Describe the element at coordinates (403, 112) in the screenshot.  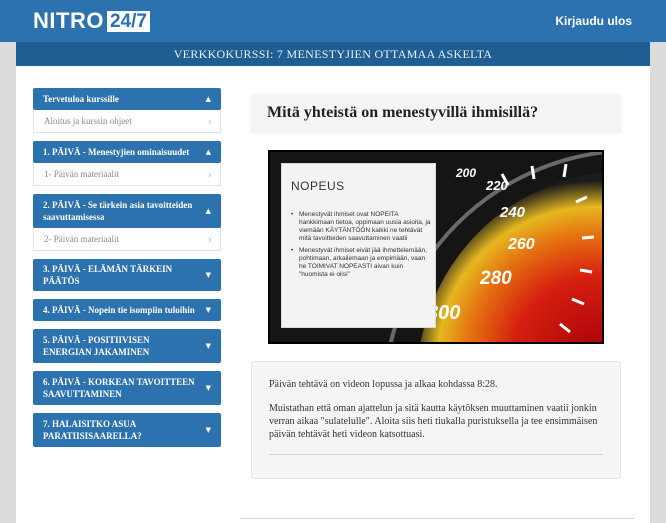
I see `lesson-title: Mitä yhteistä on menestyvillä ihmisillä?` at that location.